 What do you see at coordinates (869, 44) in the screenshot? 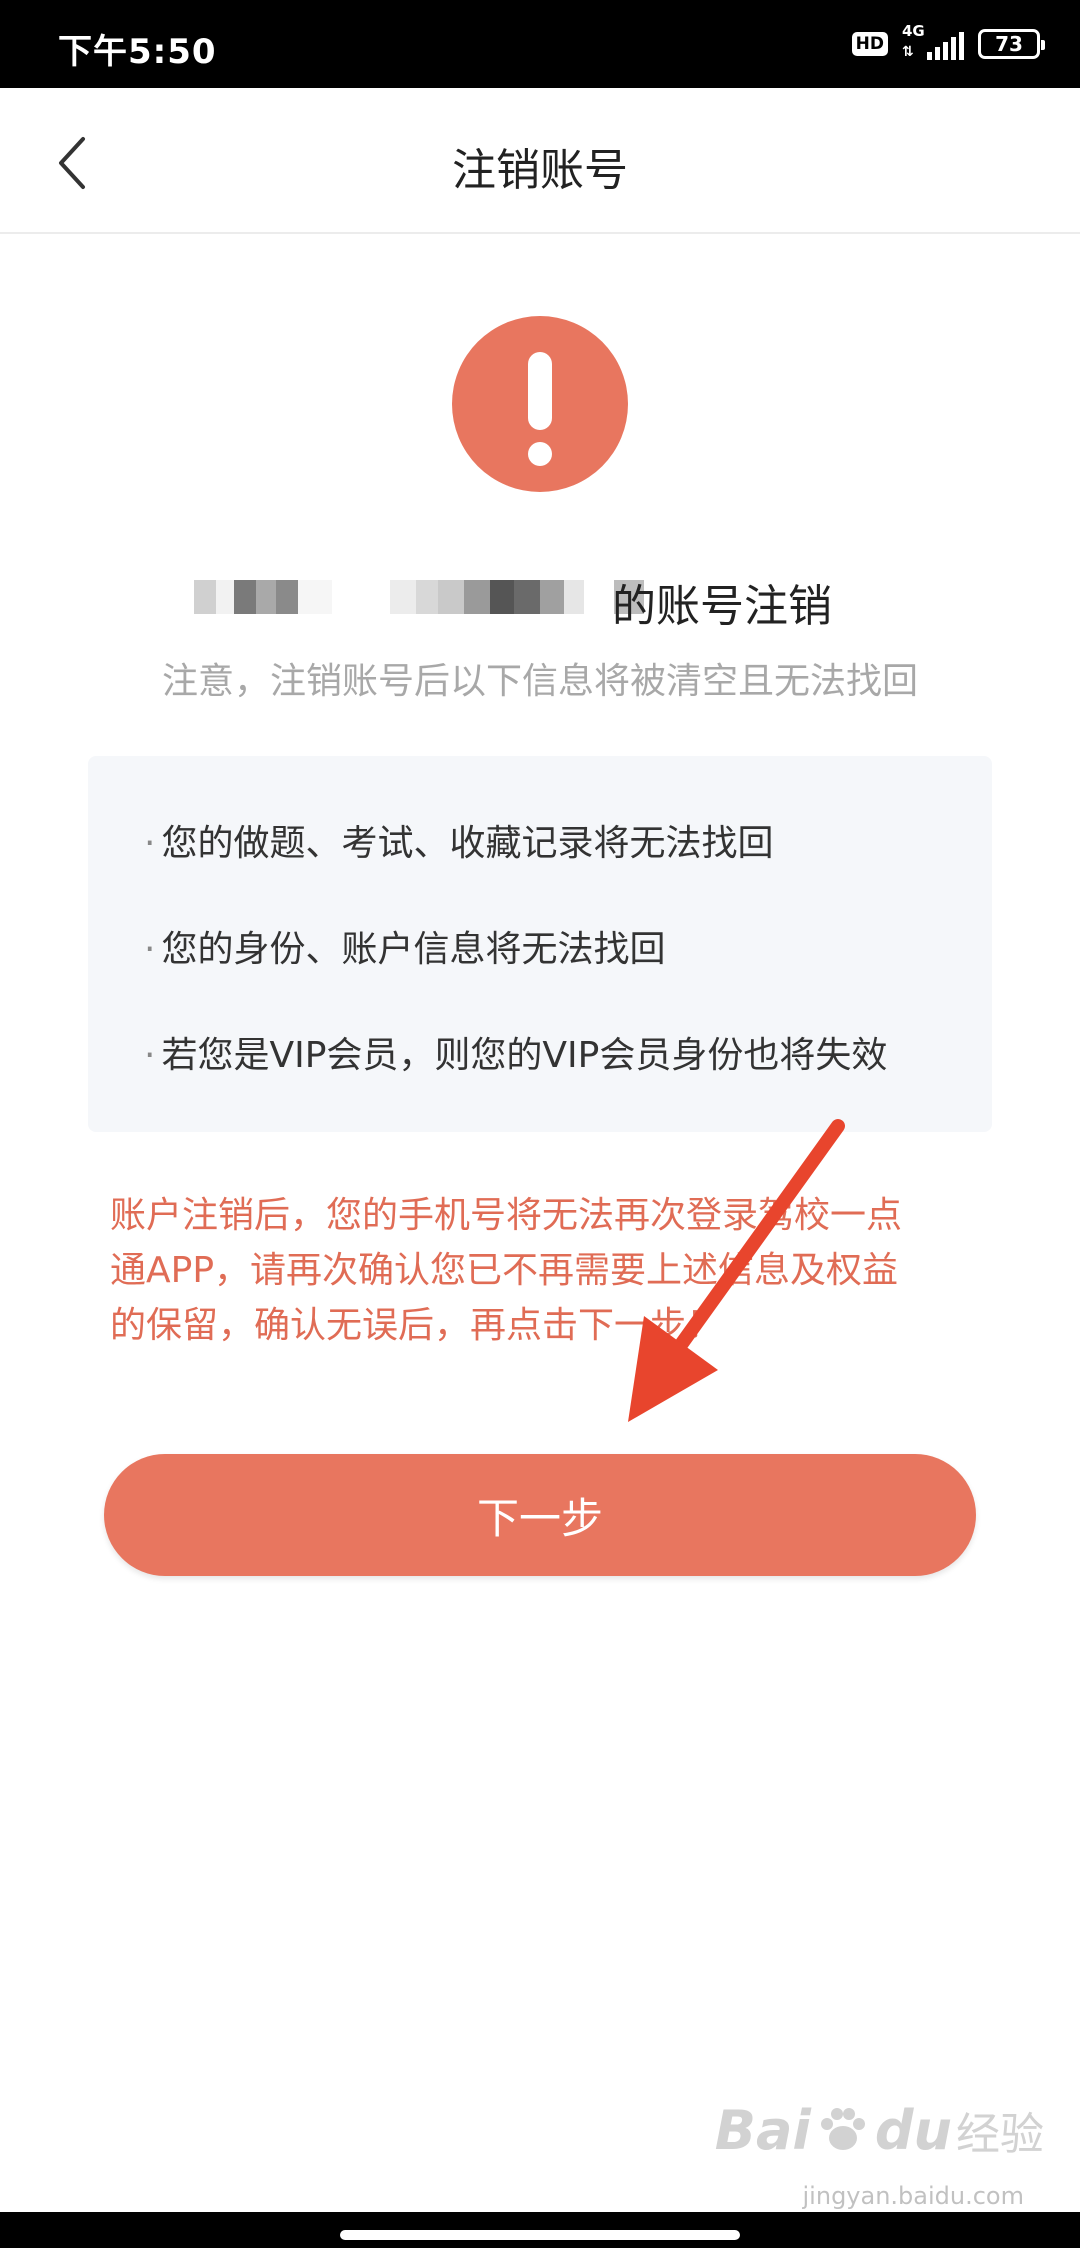
I see `hd-icon: HD` at bounding box center [869, 44].